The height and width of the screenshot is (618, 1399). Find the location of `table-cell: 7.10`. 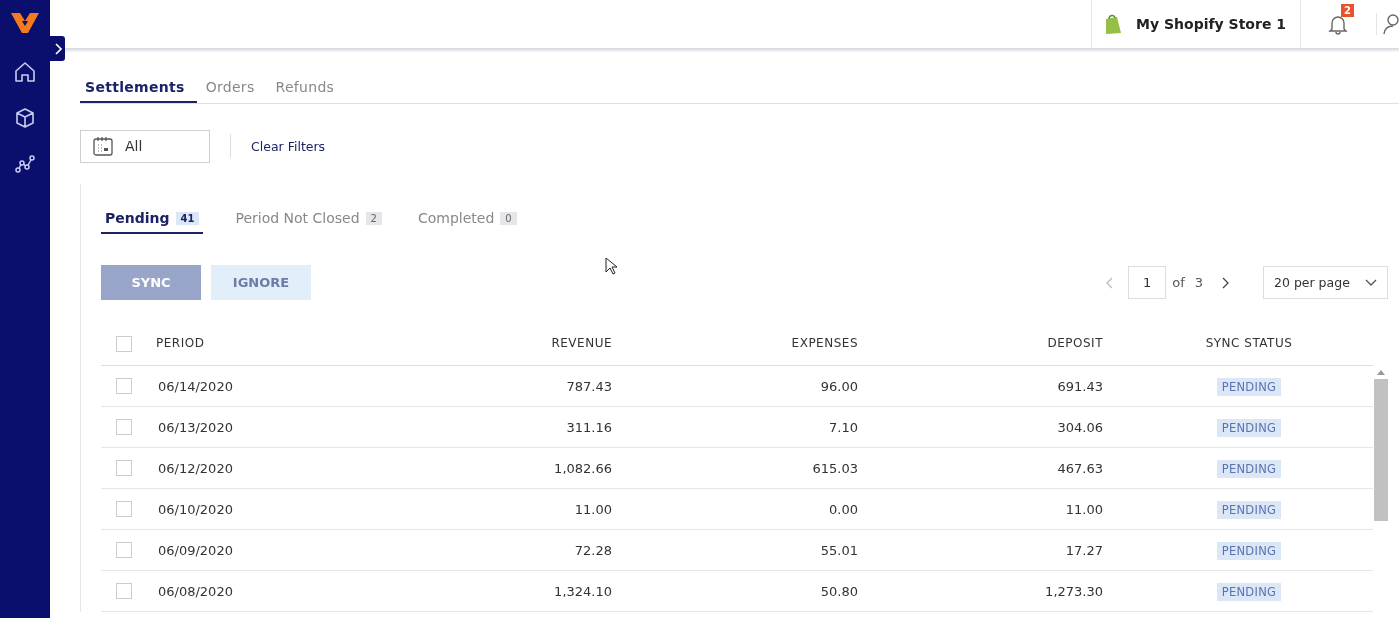

table-cell: 7.10 is located at coordinates (843, 427).